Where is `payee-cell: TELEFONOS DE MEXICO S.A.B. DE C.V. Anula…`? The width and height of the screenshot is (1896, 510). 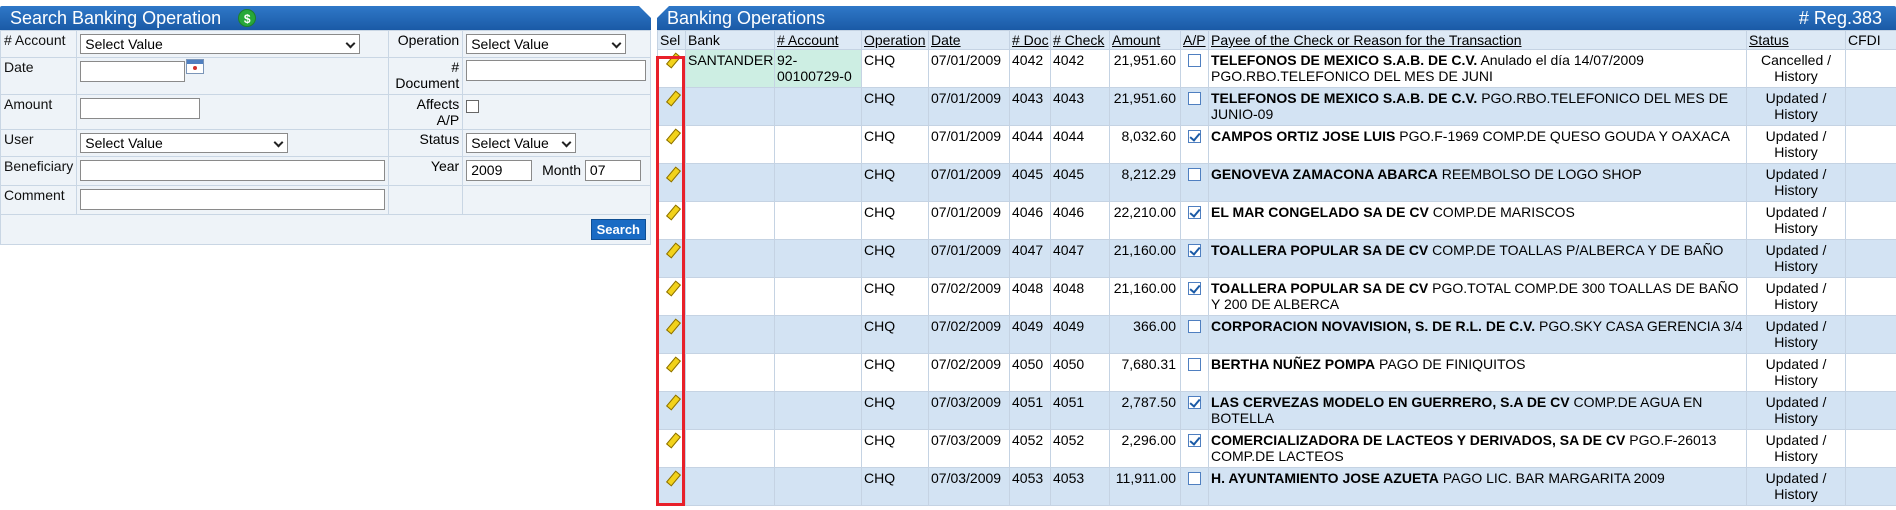 payee-cell: TELEFONOS DE MEXICO S.A.B. DE C.V. Anula… is located at coordinates (1477, 68).